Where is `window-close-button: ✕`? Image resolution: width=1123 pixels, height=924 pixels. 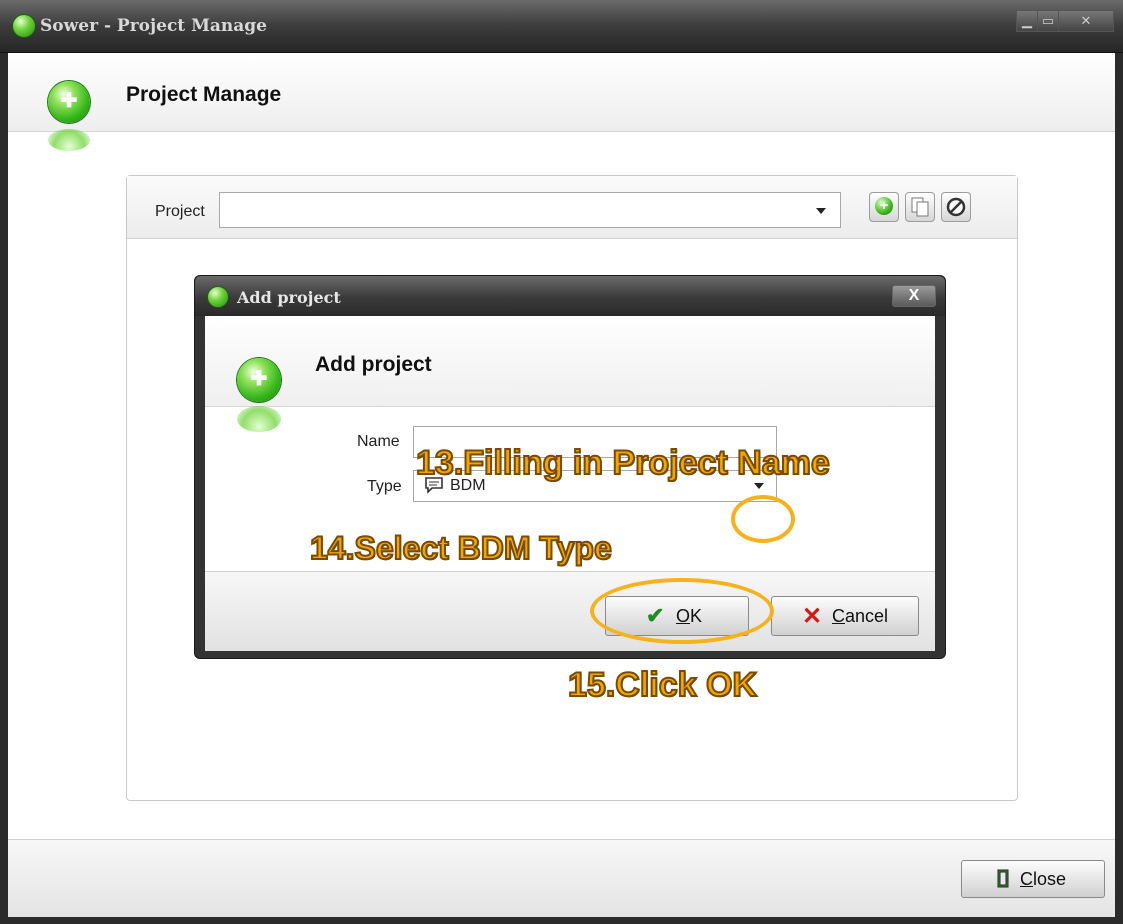
window-close-button: ✕ is located at coordinates (1086, 21).